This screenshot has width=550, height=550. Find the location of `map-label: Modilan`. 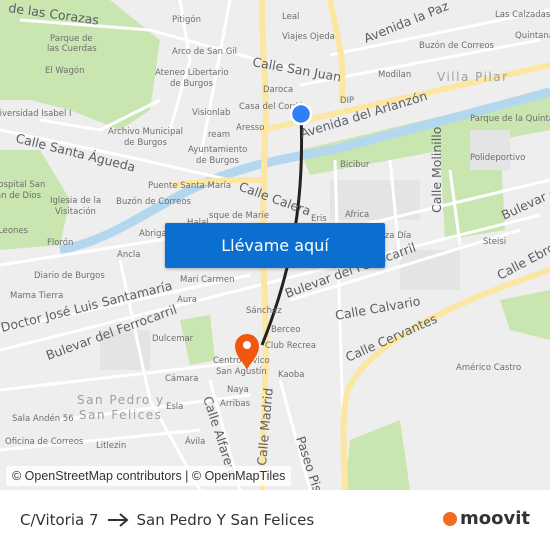

map-label: Modilan is located at coordinates (394, 75).